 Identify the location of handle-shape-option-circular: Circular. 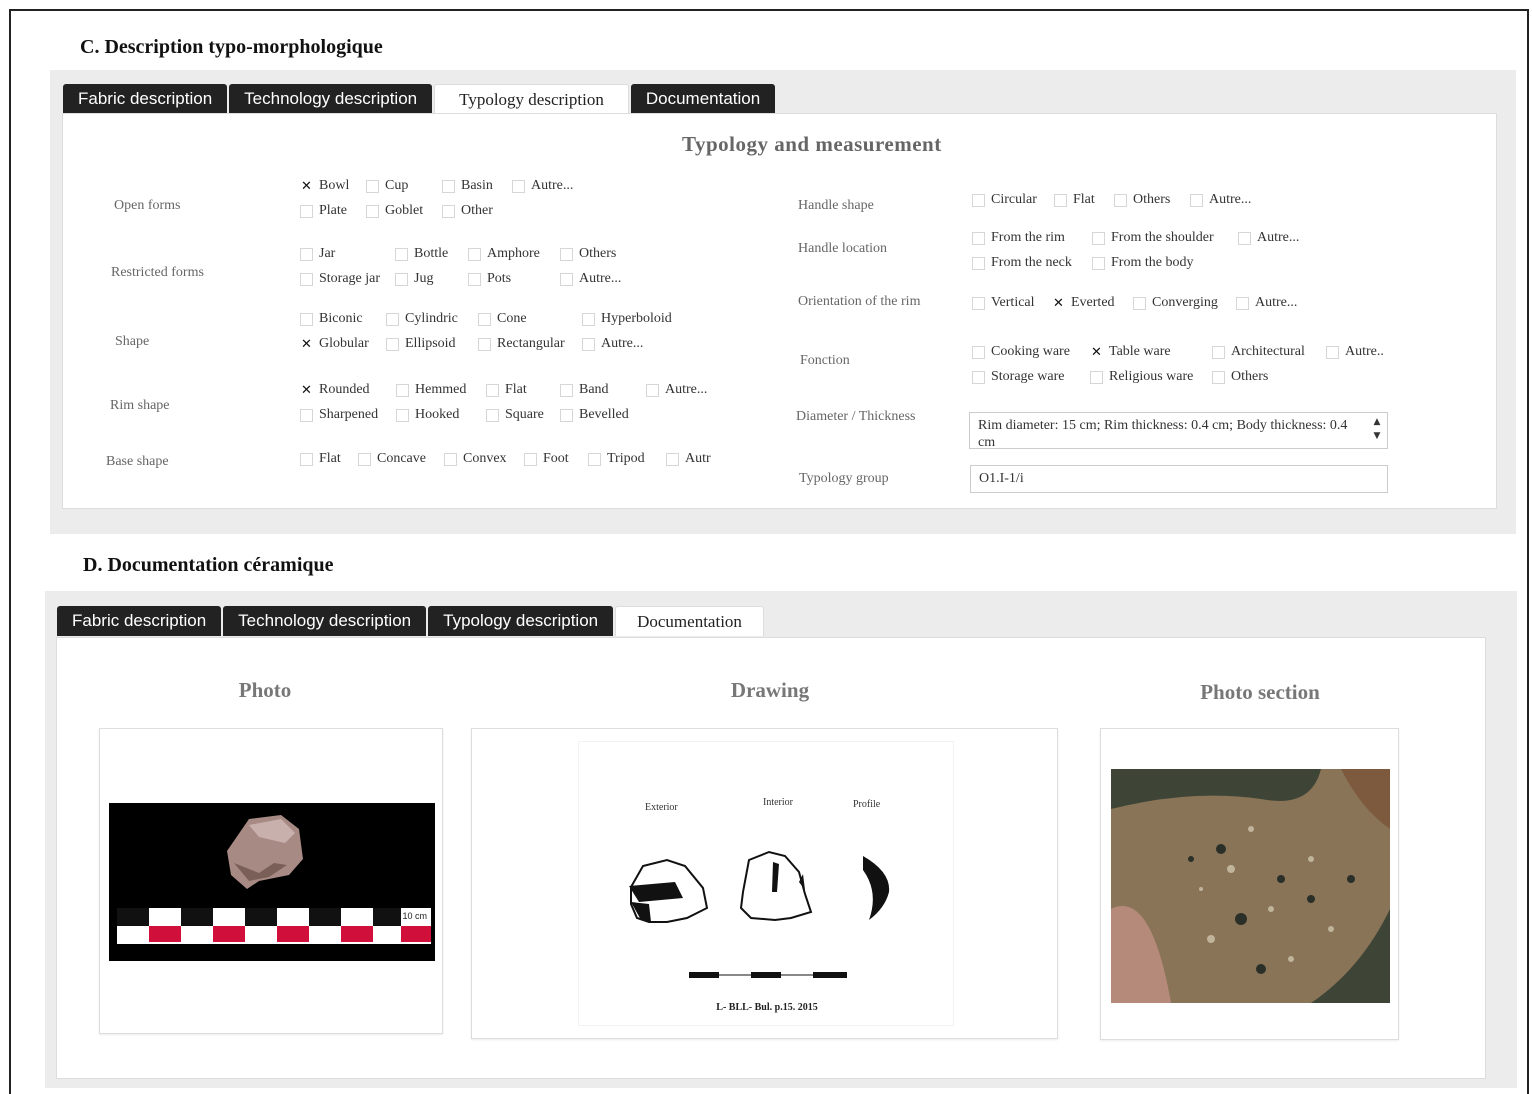
(1004, 200).